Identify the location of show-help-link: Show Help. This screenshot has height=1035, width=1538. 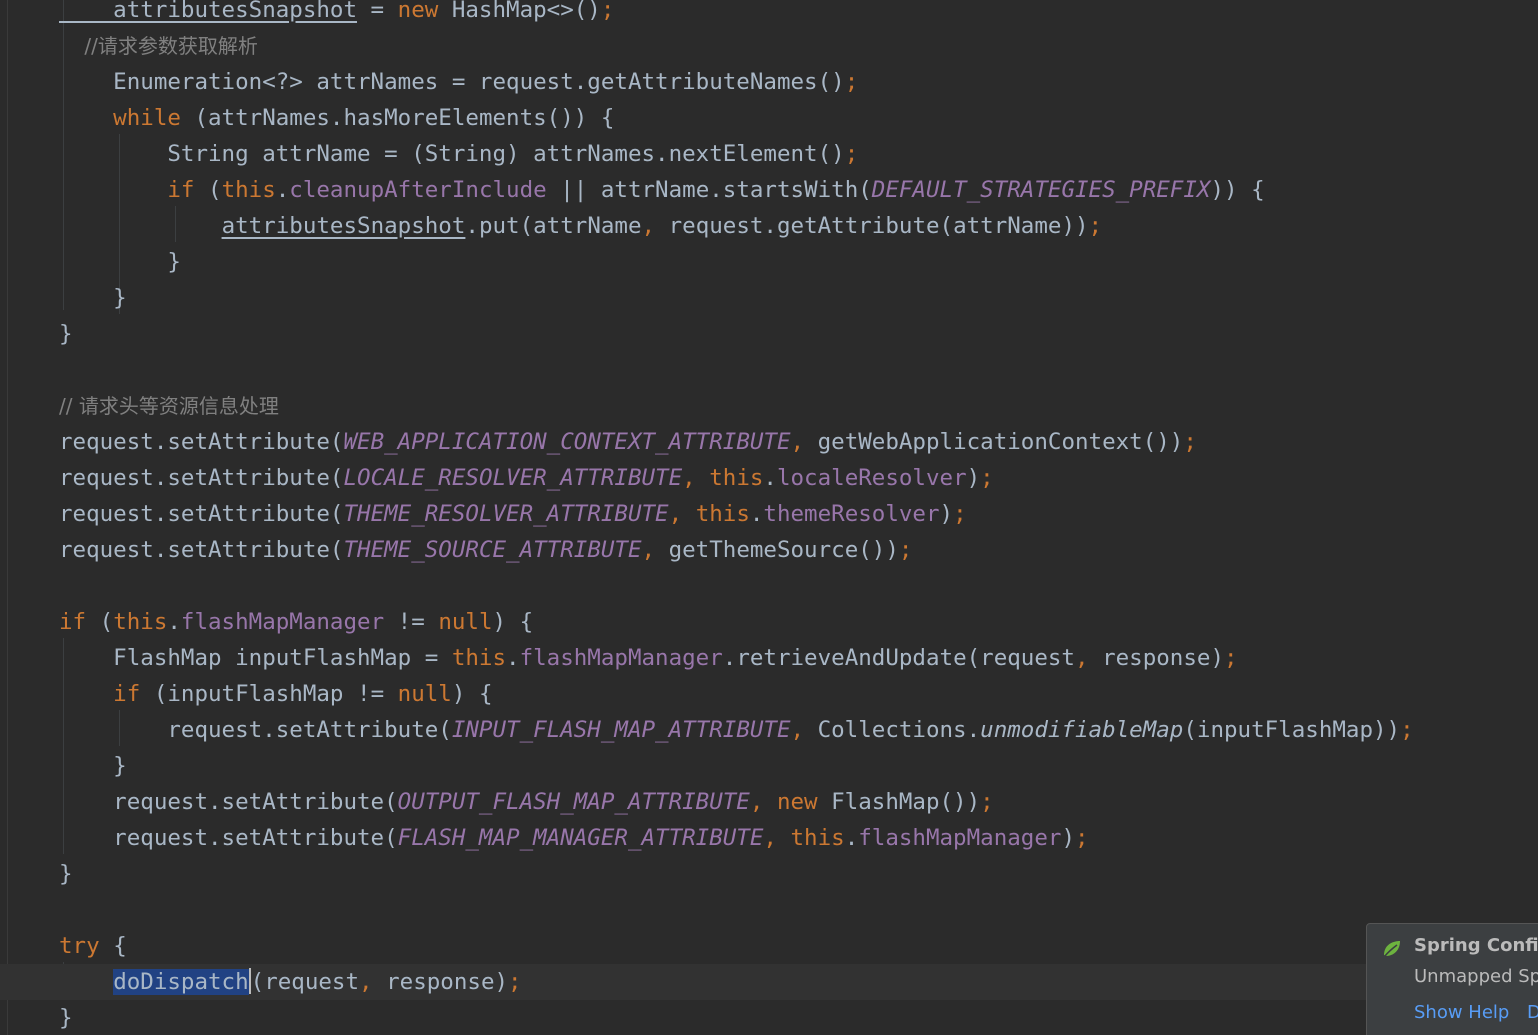
(1461, 1012).